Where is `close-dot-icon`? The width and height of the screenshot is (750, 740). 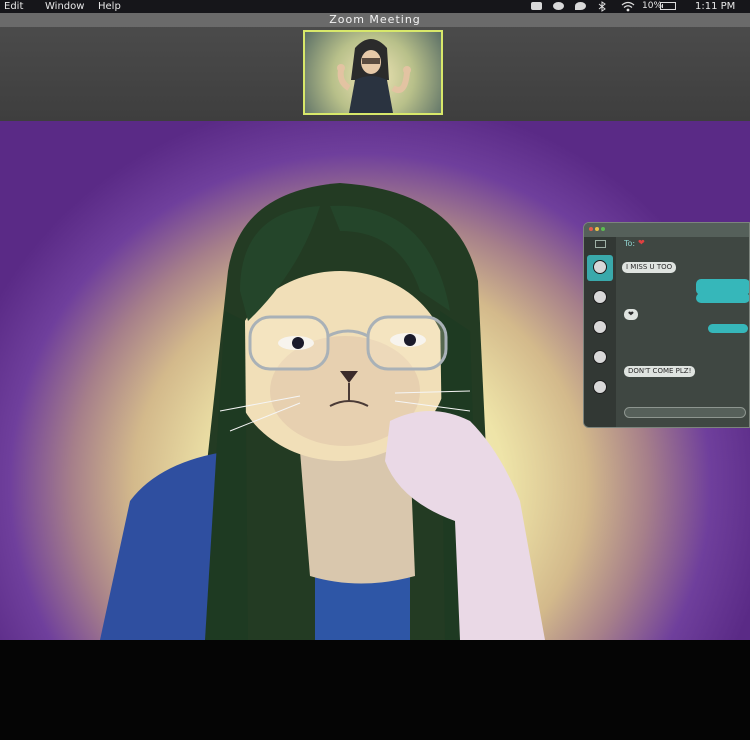 close-dot-icon is located at coordinates (591, 229).